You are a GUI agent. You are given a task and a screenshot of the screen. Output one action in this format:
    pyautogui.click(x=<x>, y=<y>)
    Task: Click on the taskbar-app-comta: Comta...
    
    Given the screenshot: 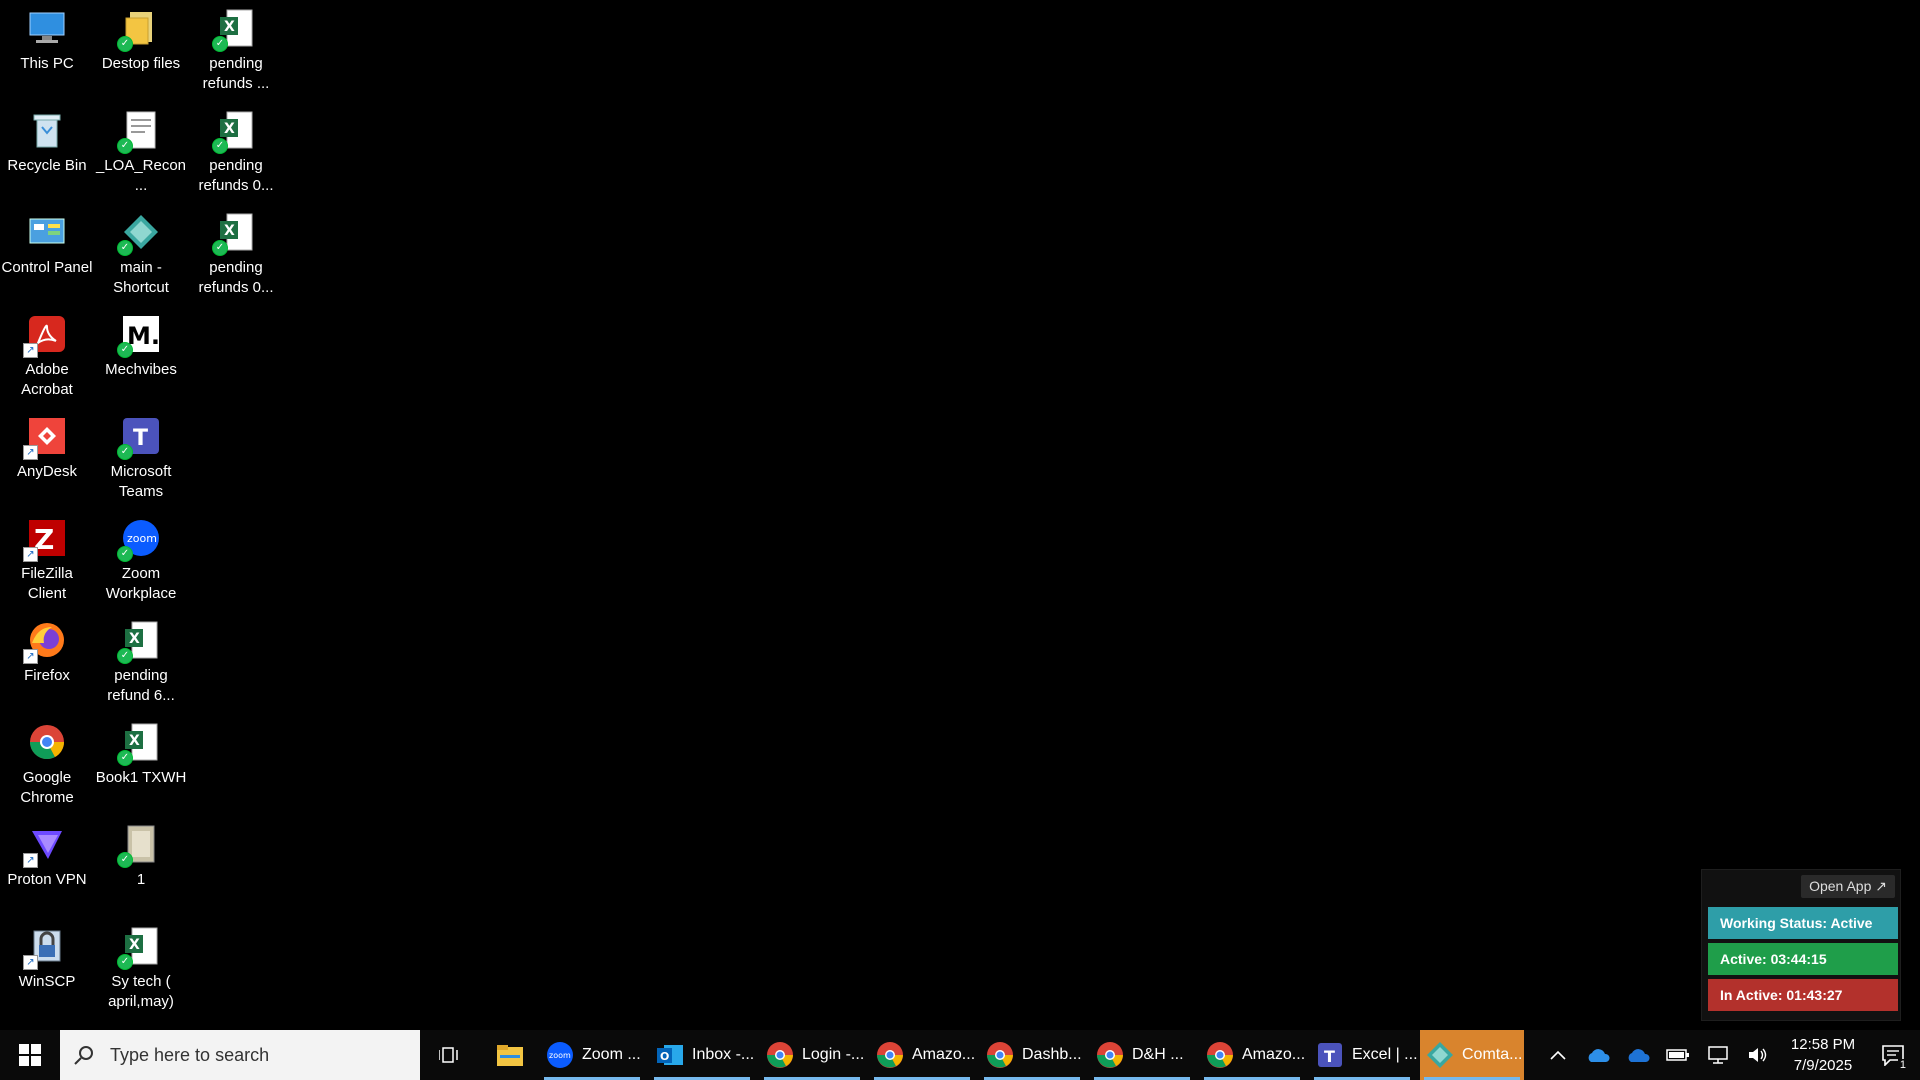 What is the action you would take?
    pyautogui.click(x=1472, y=1055)
    